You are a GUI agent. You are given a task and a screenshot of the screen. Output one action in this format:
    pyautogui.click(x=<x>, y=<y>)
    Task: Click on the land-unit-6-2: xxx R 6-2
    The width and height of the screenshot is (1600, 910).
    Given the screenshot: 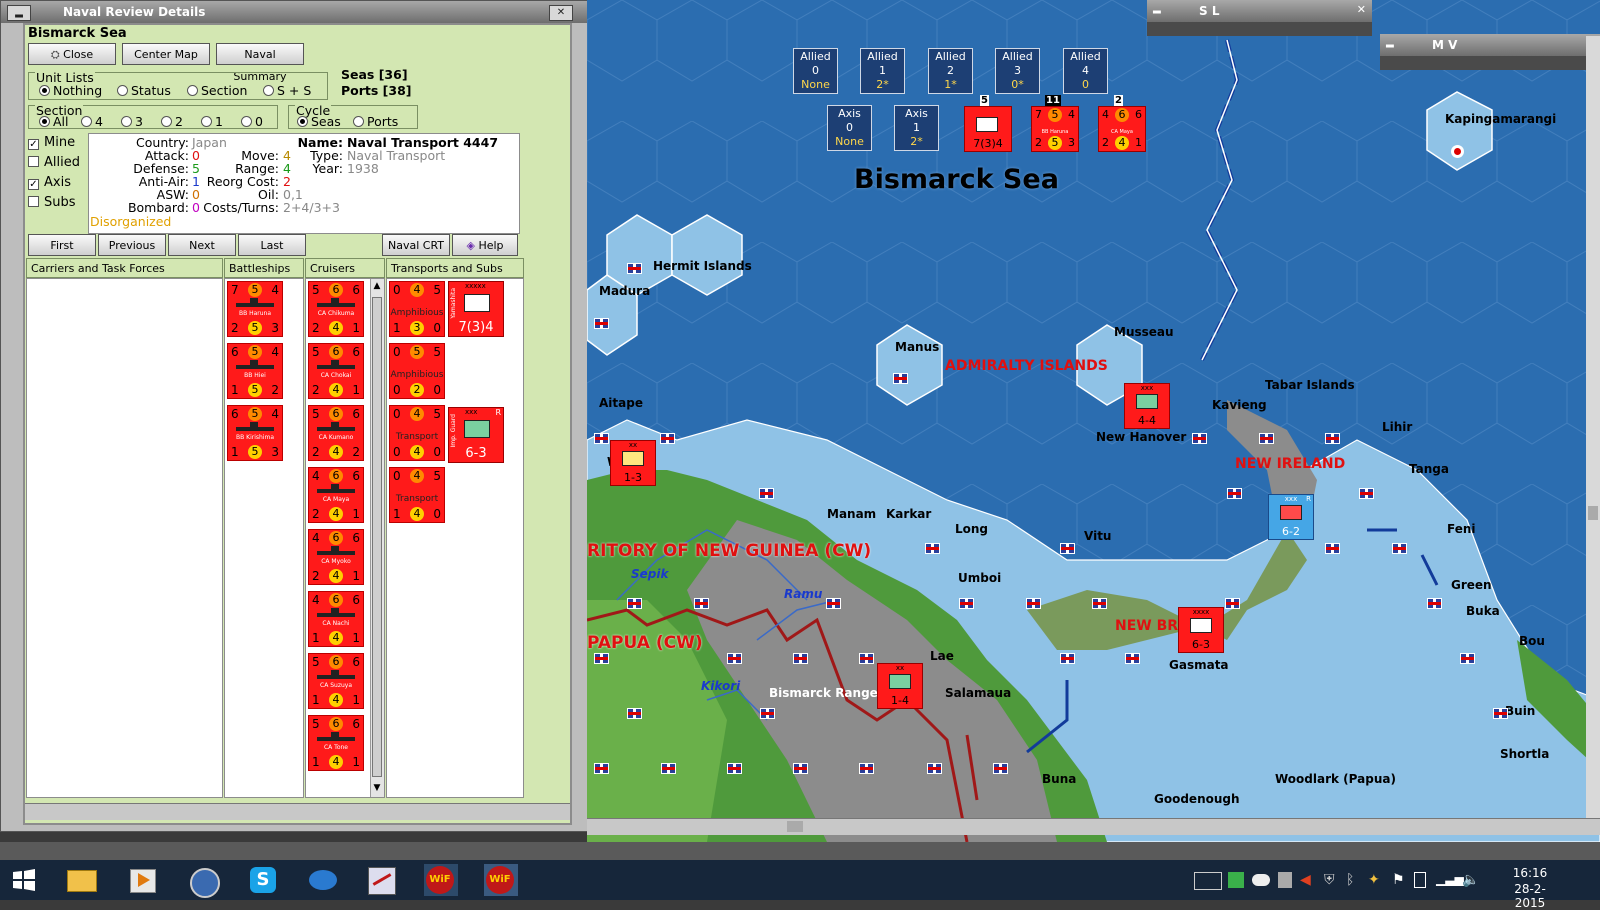 What is the action you would take?
    pyautogui.click(x=1291, y=517)
    